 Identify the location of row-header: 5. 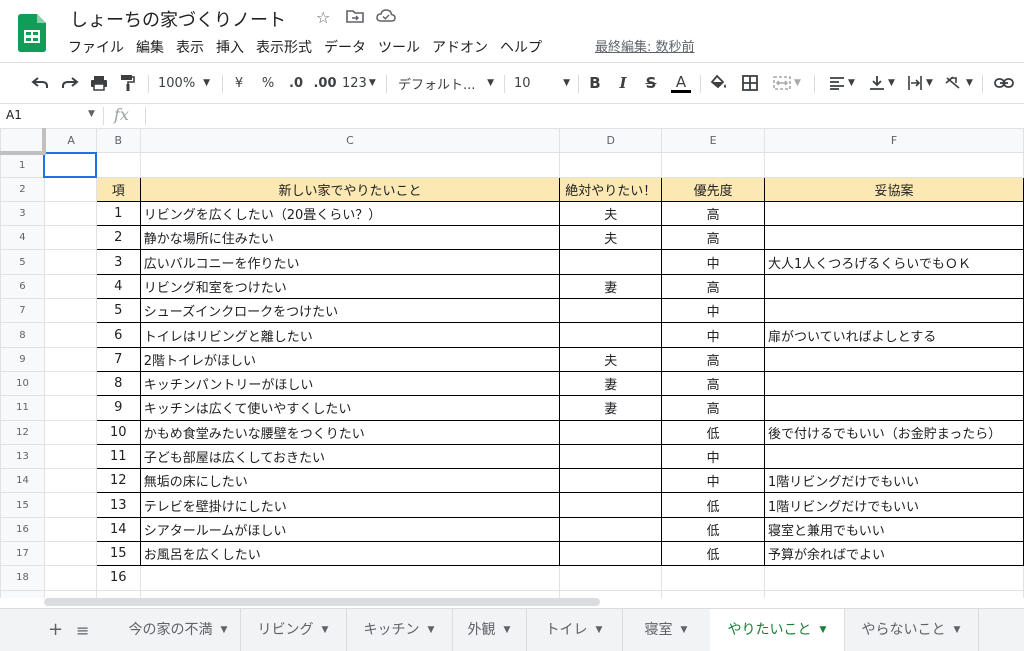
(22, 262).